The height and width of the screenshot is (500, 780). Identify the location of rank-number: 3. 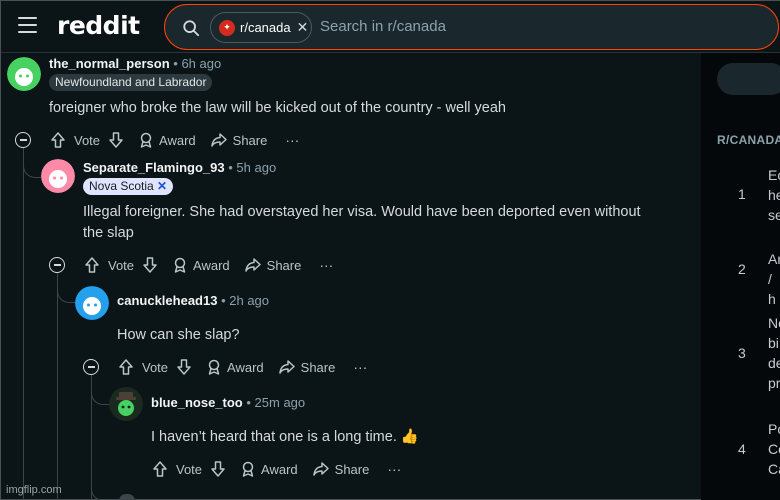
(742, 353).